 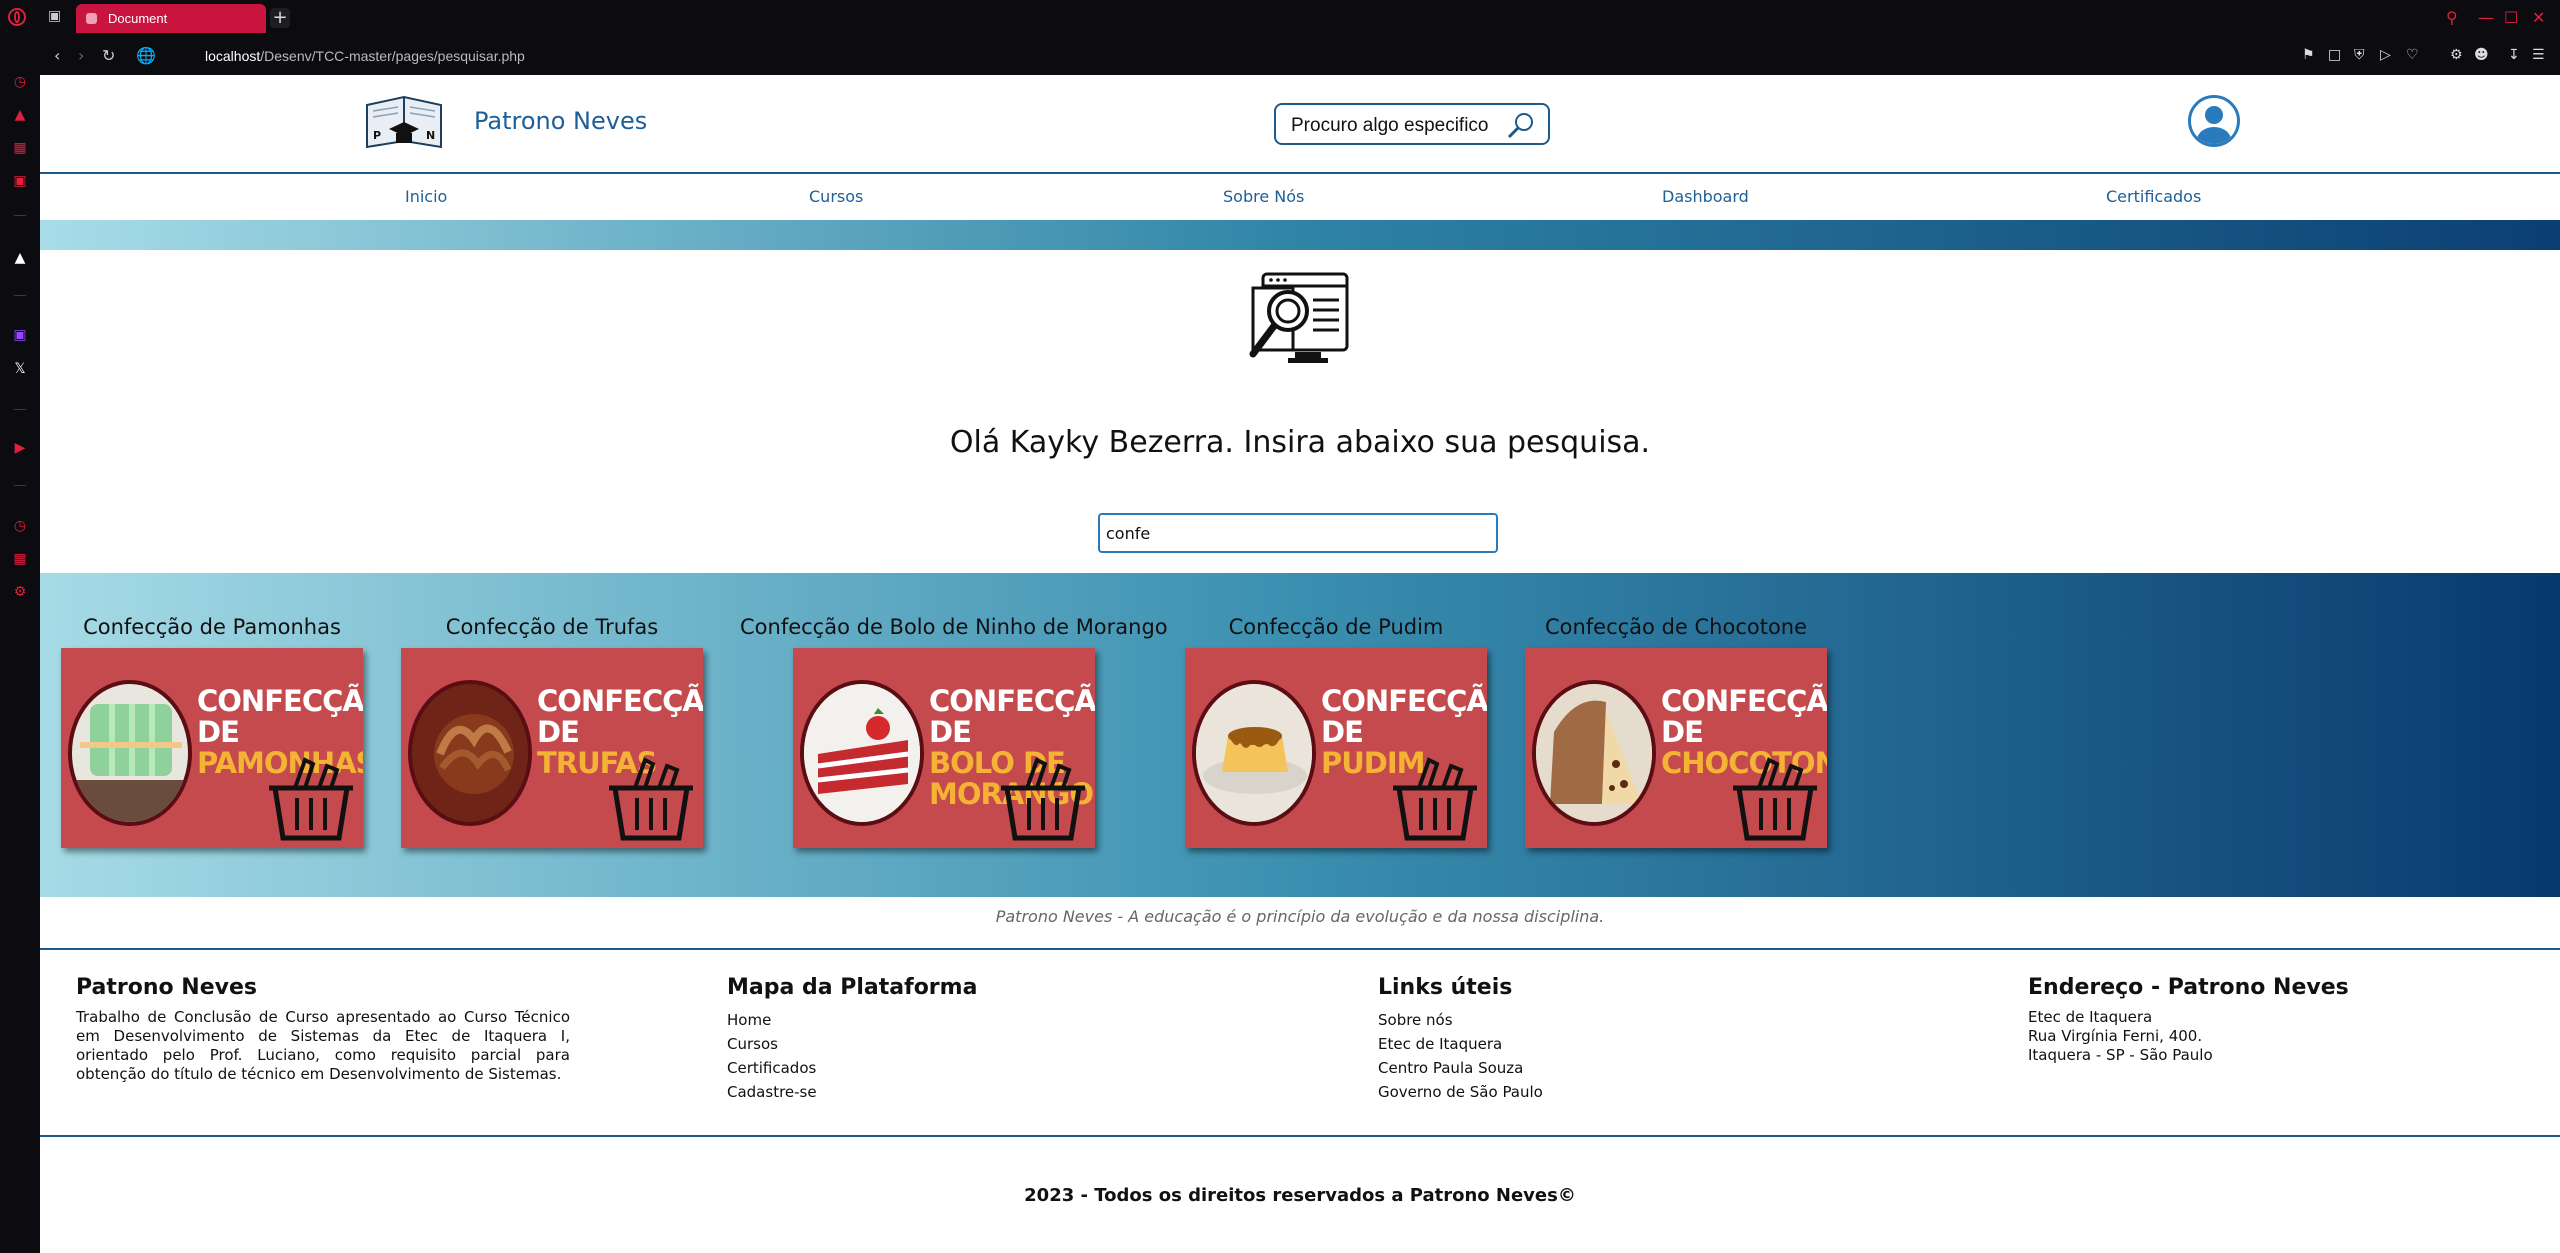 What do you see at coordinates (470, 753) in the screenshot?
I see `truffle-photo` at bounding box center [470, 753].